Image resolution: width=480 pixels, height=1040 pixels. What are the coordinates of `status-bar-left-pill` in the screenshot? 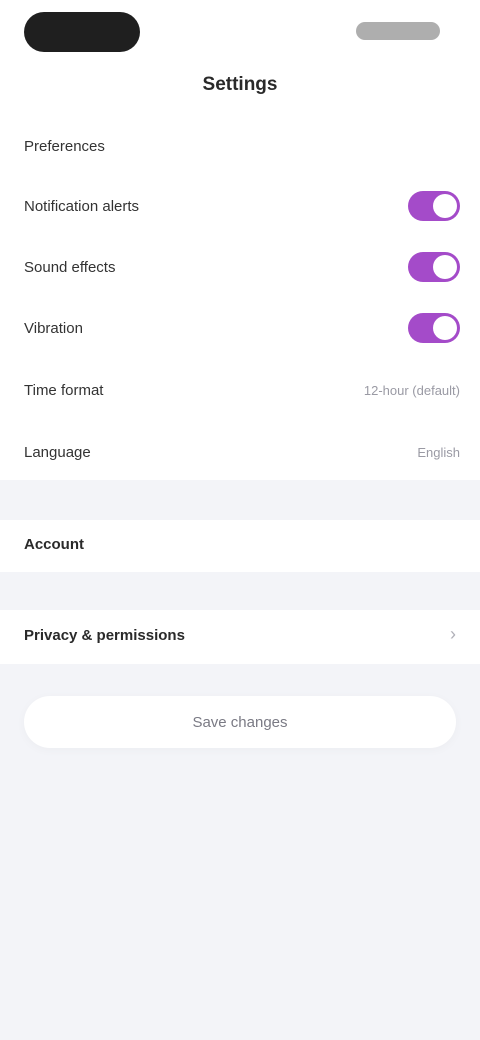 It's located at (82, 32).